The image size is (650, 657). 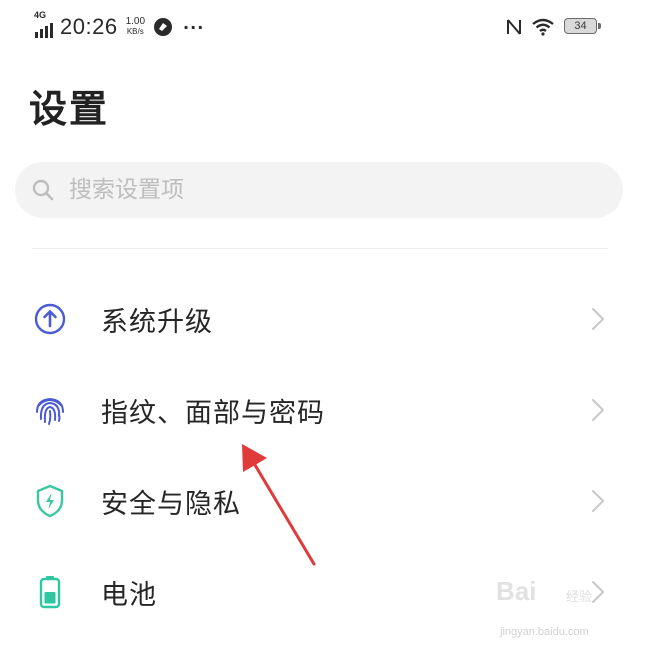 I want to click on setting-item-system-update: 系统升级, so click(x=325, y=319).